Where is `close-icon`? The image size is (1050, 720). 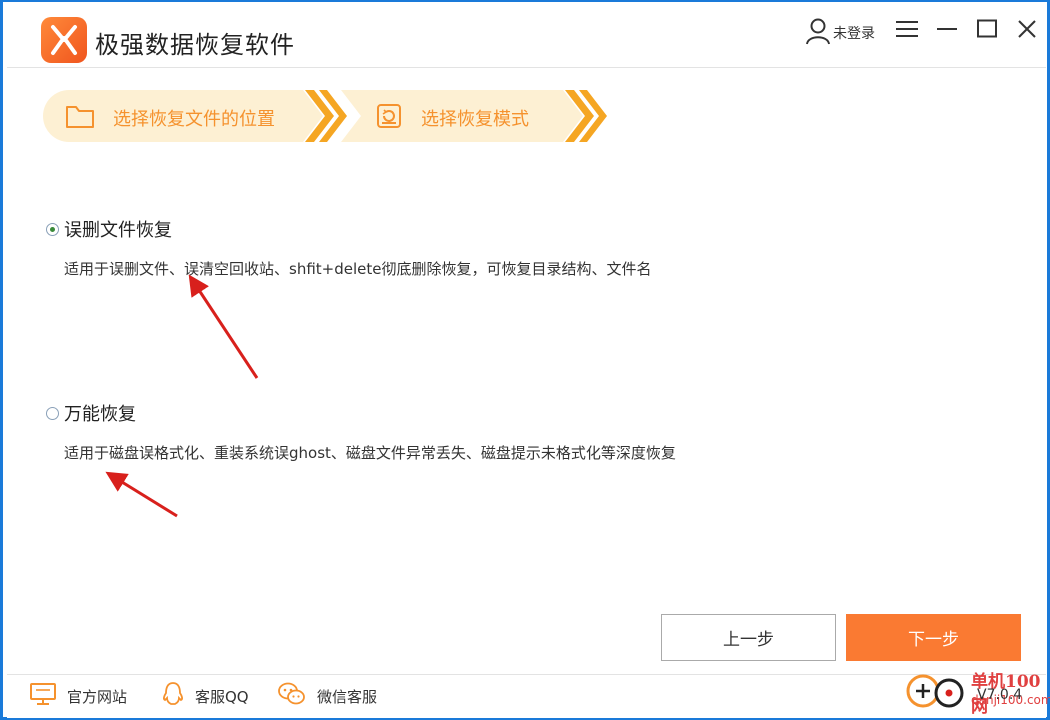 close-icon is located at coordinates (1027, 31).